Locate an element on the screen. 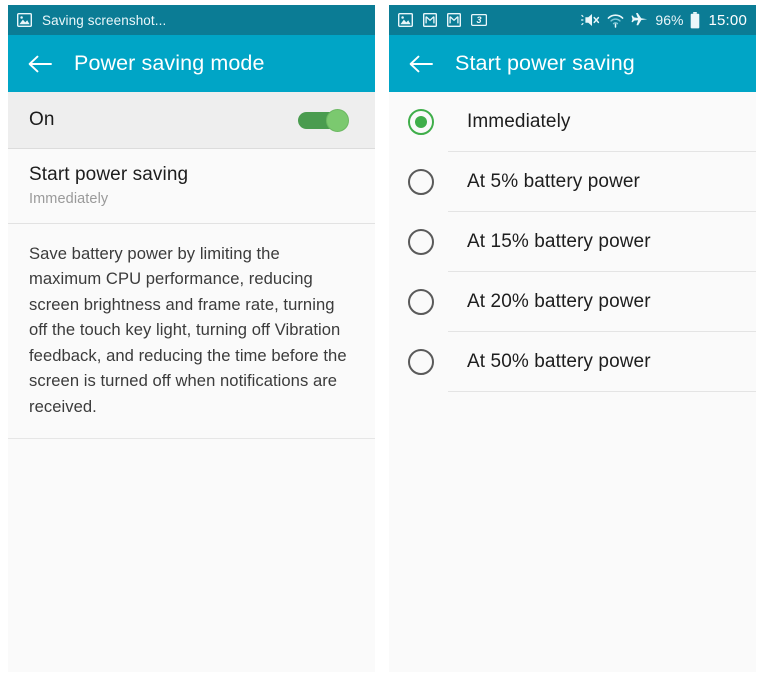  setting-title: Start power saving is located at coordinates (109, 174).